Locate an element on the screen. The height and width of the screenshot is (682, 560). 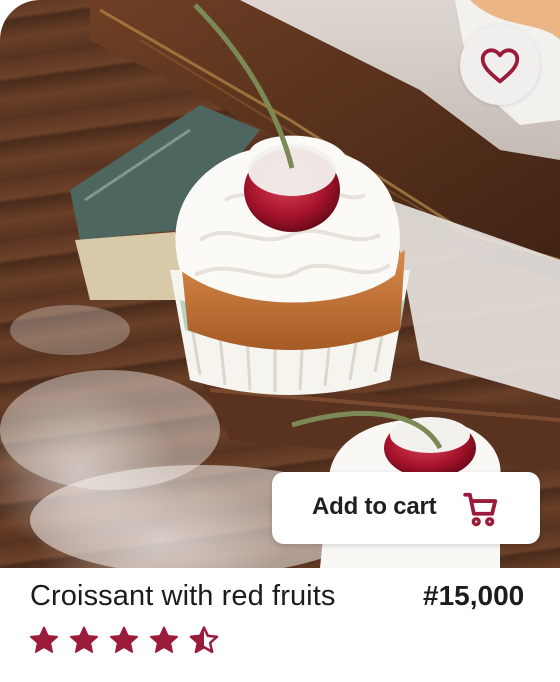
heart-outline-icon is located at coordinates (500, 66).